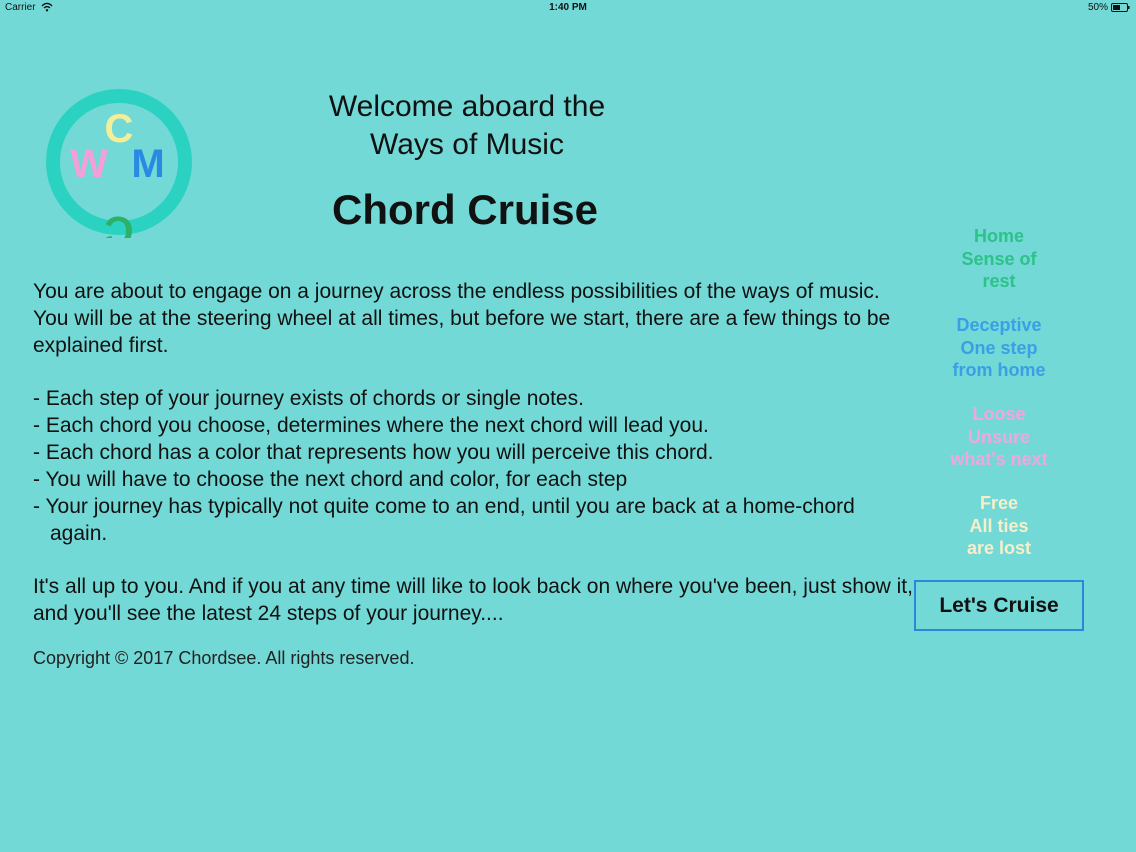 This screenshot has height=852, width=1136. Describe the element at coordinates (467, 106) in the screenshot. I see `welcome-line-1: Welcome aboard the` at that location.